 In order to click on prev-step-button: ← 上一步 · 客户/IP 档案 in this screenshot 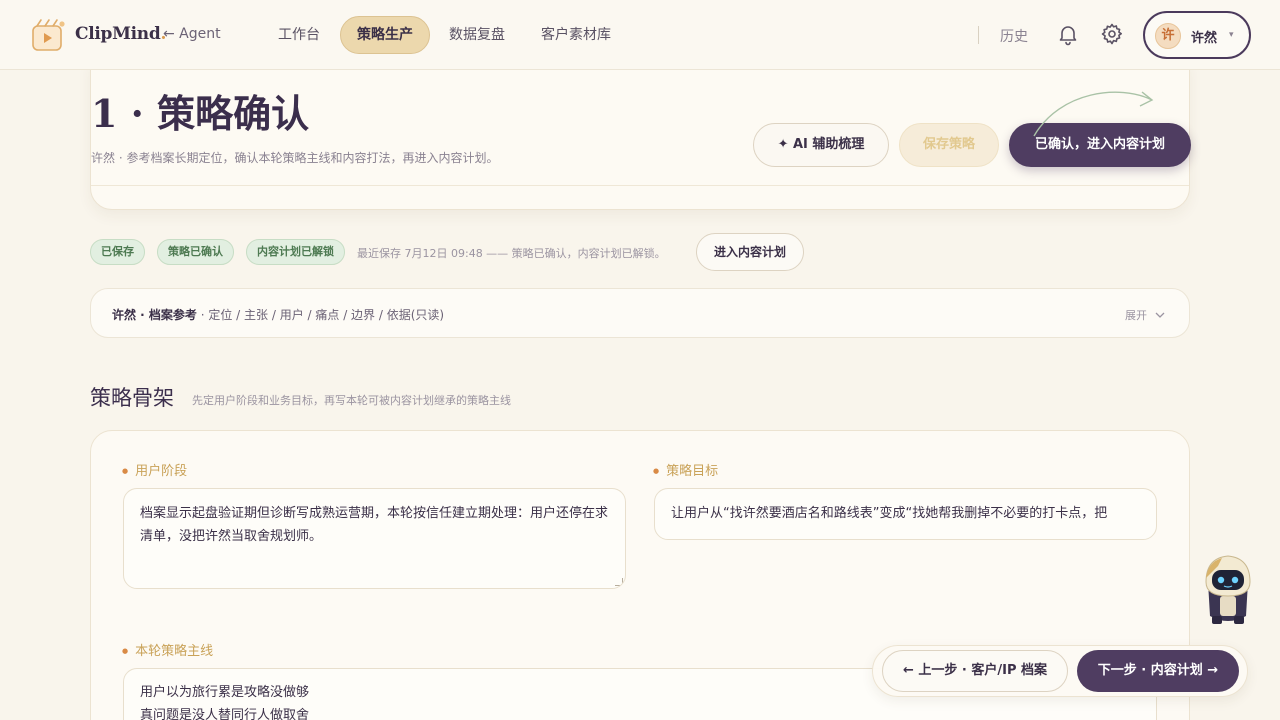, I will do `click(975, 671)`.